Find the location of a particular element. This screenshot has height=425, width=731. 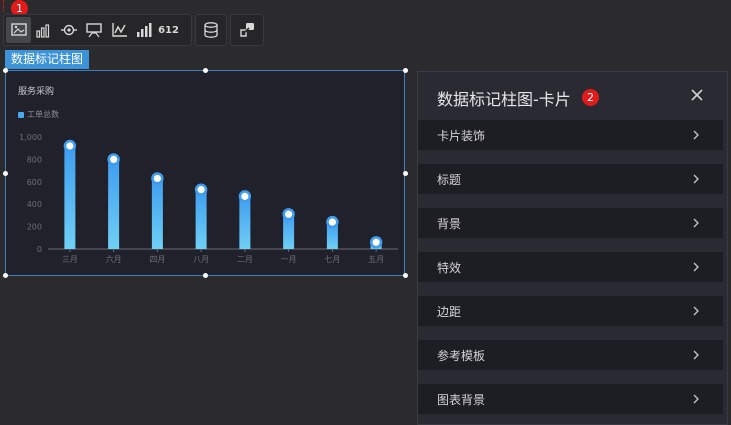

panel-row-label: 边距 is located at coordinates (449, 311).